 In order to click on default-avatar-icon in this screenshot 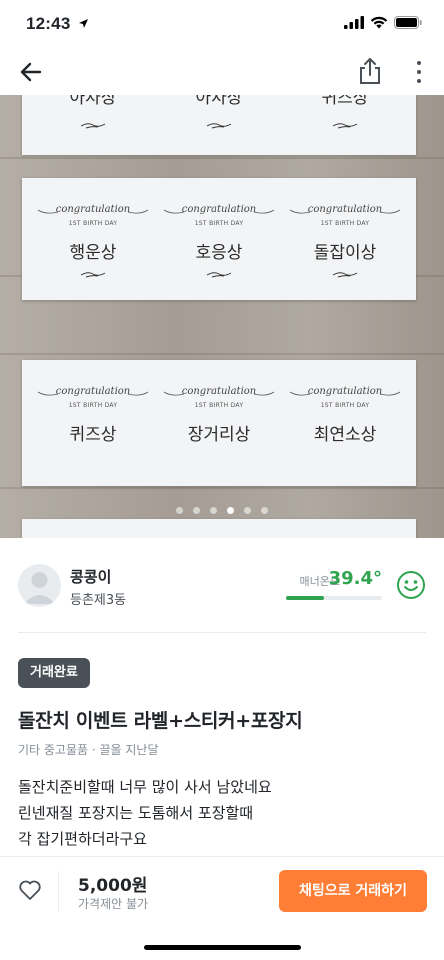, I will do `click(39, 588)`.